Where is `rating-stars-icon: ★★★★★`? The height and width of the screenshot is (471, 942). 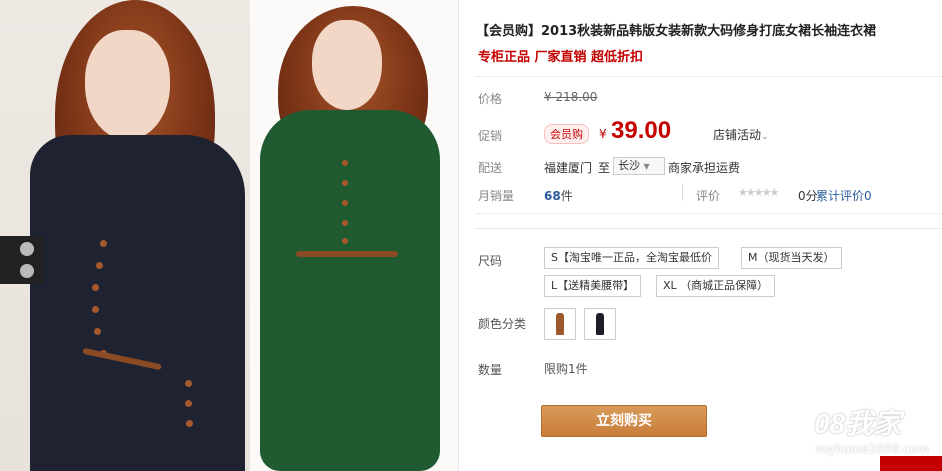
rating-stars-icon: ★★★★★ is located at coordinates (758, 192).